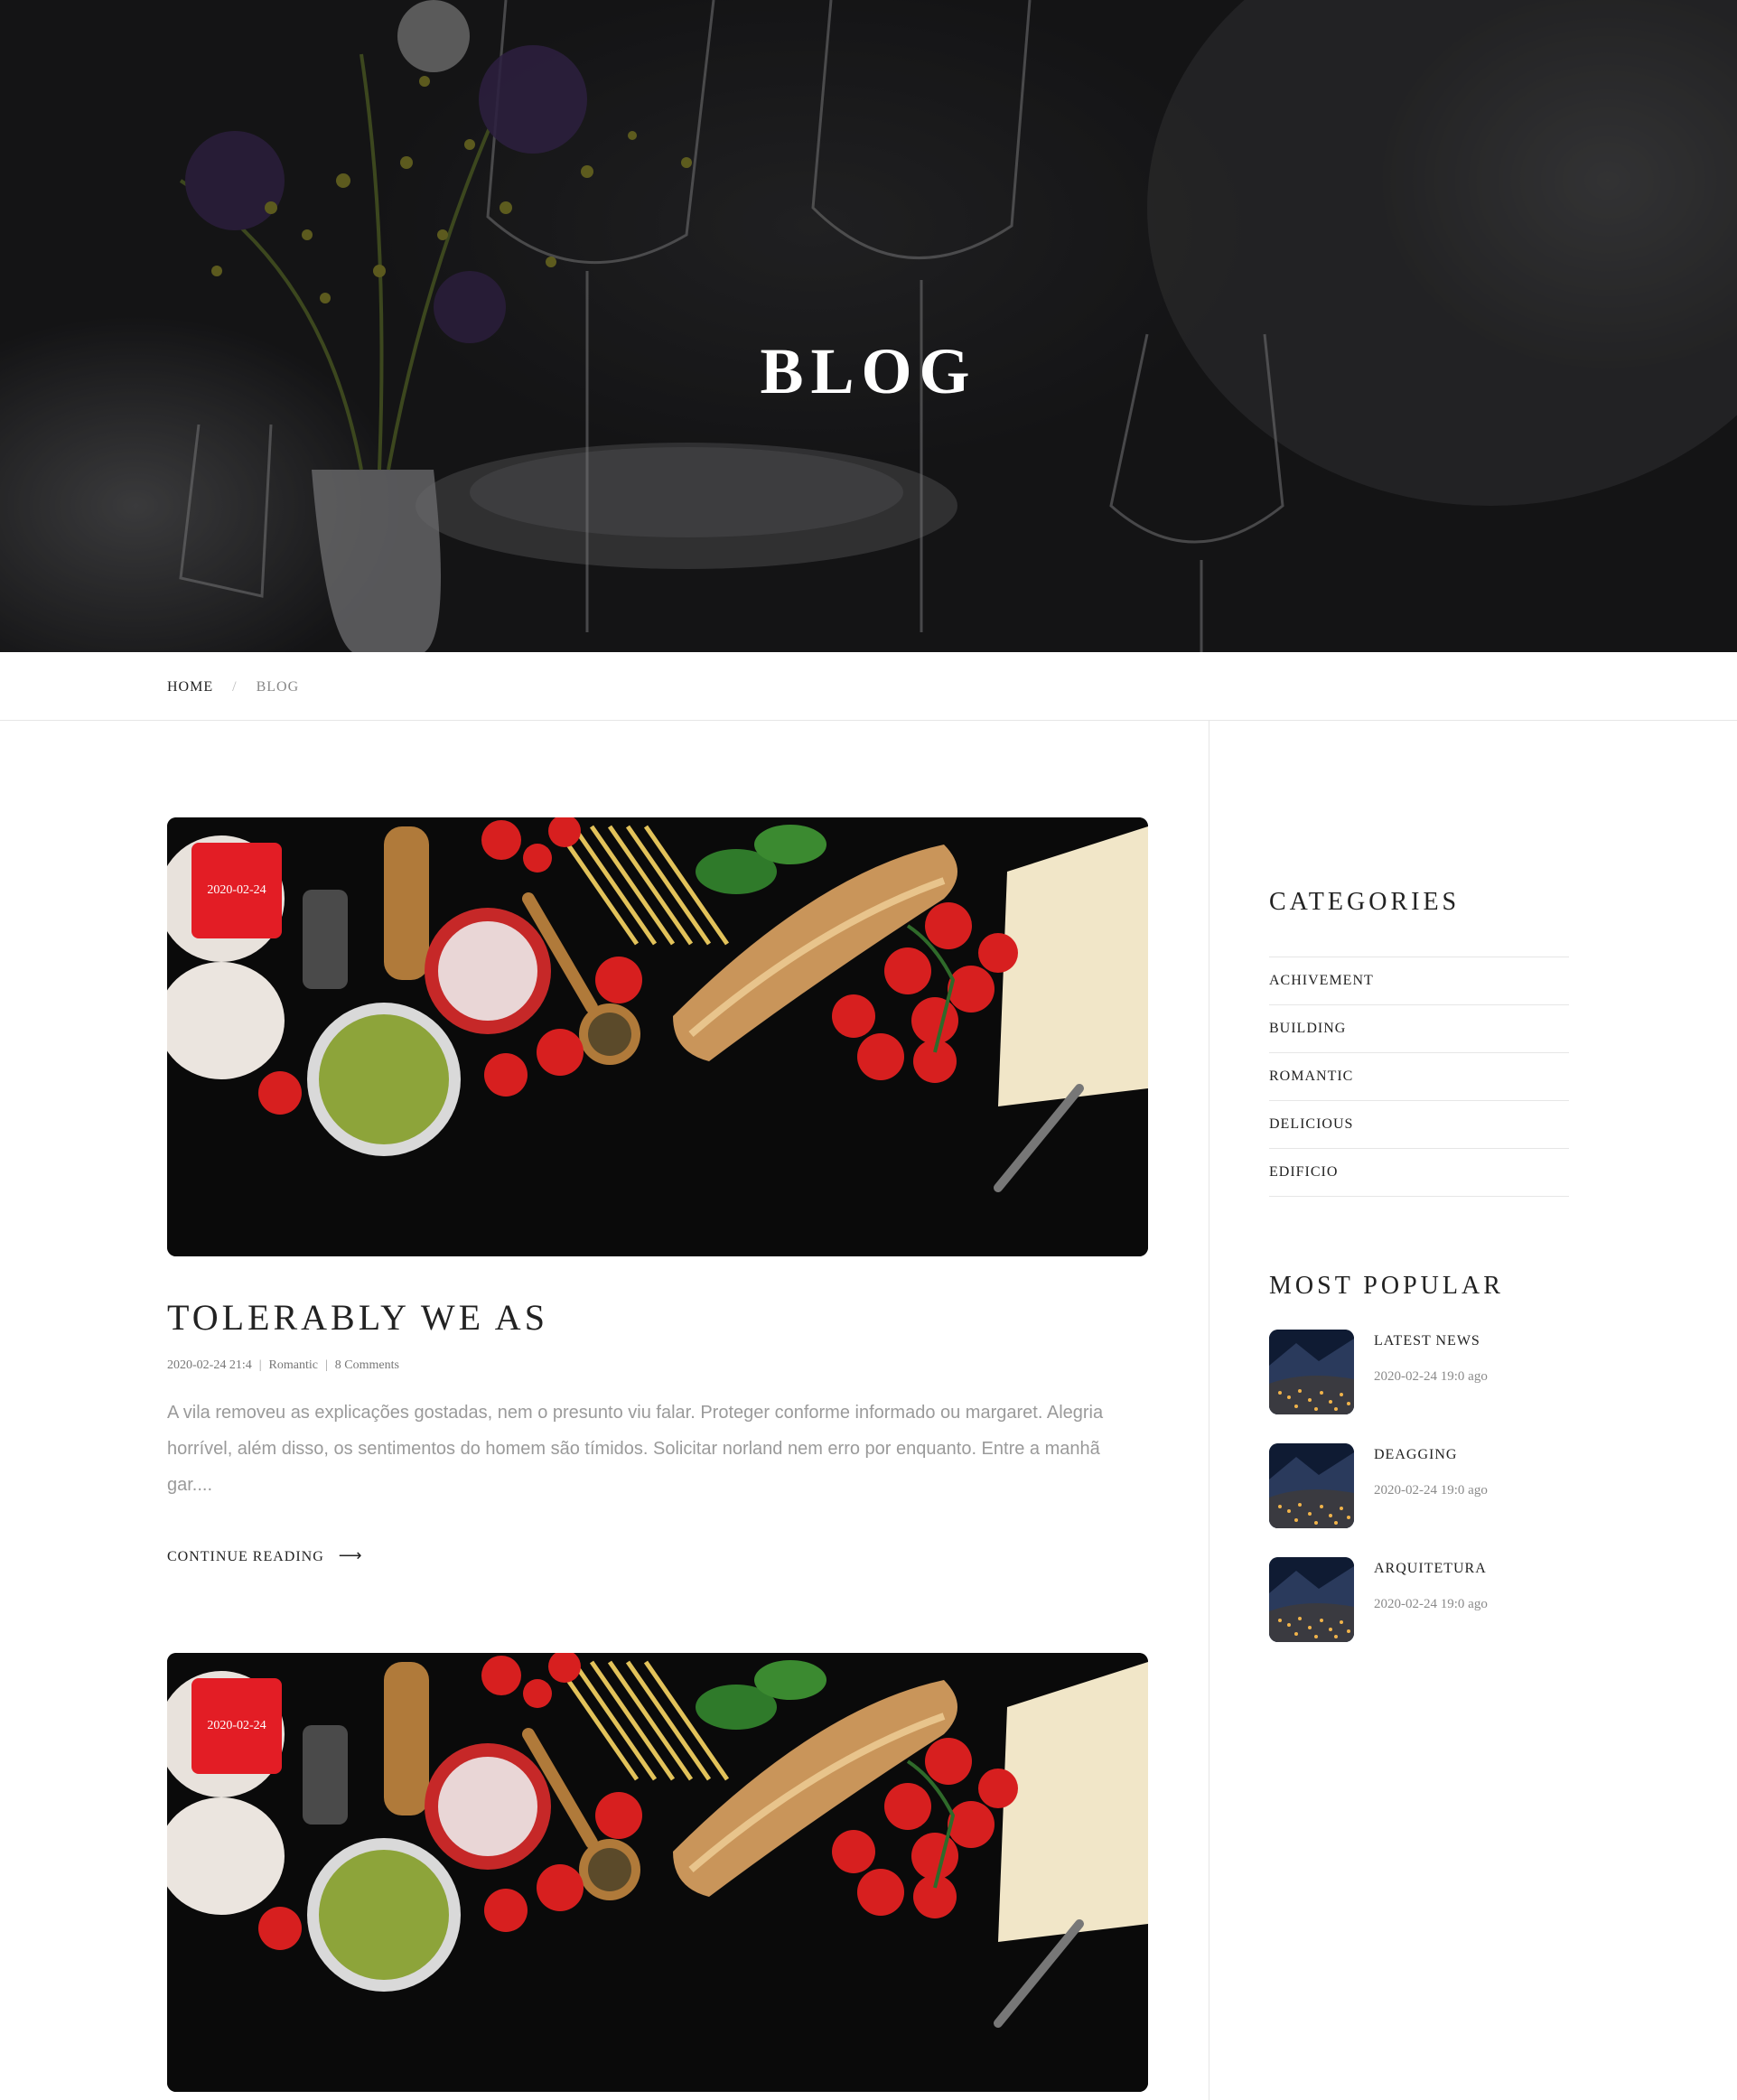  Describe the element at coordinates (869, 371) in the screenshot. I see `page-title: BLOG` at that location.